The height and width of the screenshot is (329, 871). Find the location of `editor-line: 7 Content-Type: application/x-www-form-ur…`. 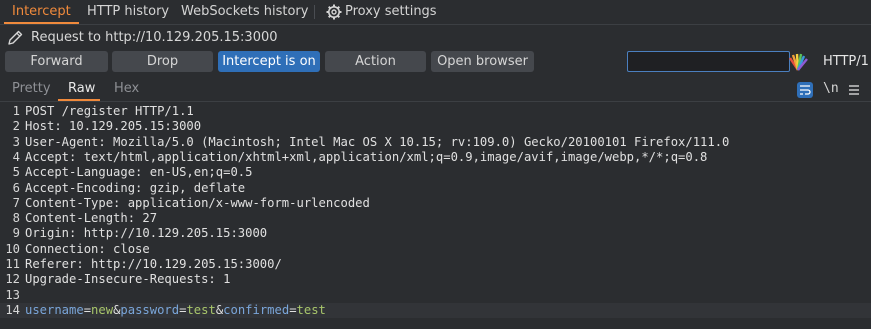

editor-line: 7 Content-Type: application/x-www-form-ur… is located at coordinates (435, 203).